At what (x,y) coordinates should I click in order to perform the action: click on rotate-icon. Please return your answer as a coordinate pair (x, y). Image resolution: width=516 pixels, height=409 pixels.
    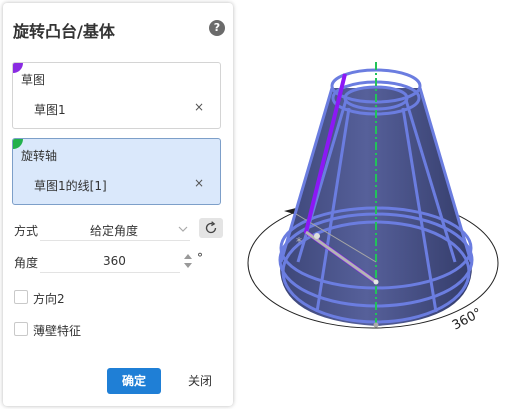
    Looking at the image, I should click on (211, 227).